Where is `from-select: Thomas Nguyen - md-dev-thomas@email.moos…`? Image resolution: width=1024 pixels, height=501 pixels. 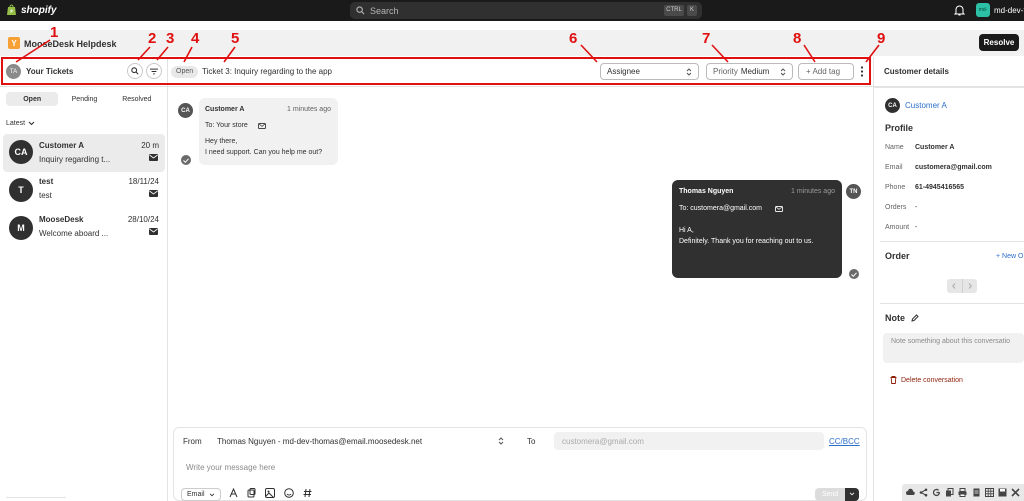
from-select: Thomas Nguyen - md-dev-thomas@email.moos… is located at coordinates (361, 441).